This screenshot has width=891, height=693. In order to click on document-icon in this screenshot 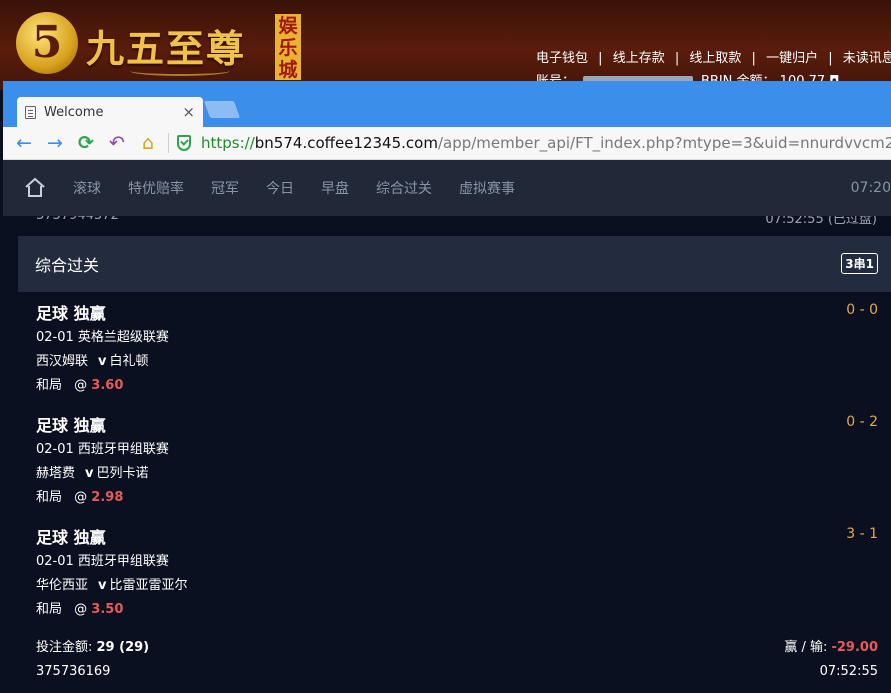, I will do `click(30, 112)`.